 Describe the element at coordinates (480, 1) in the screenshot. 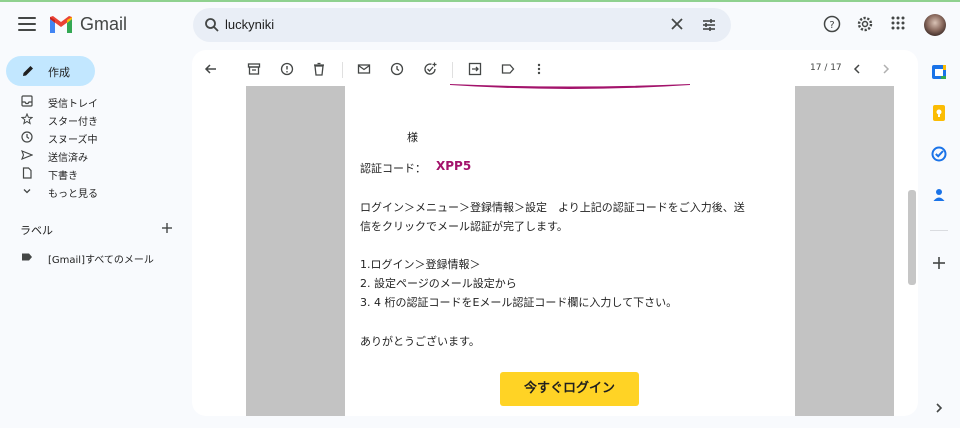

I see `top-accent-line` at that location.